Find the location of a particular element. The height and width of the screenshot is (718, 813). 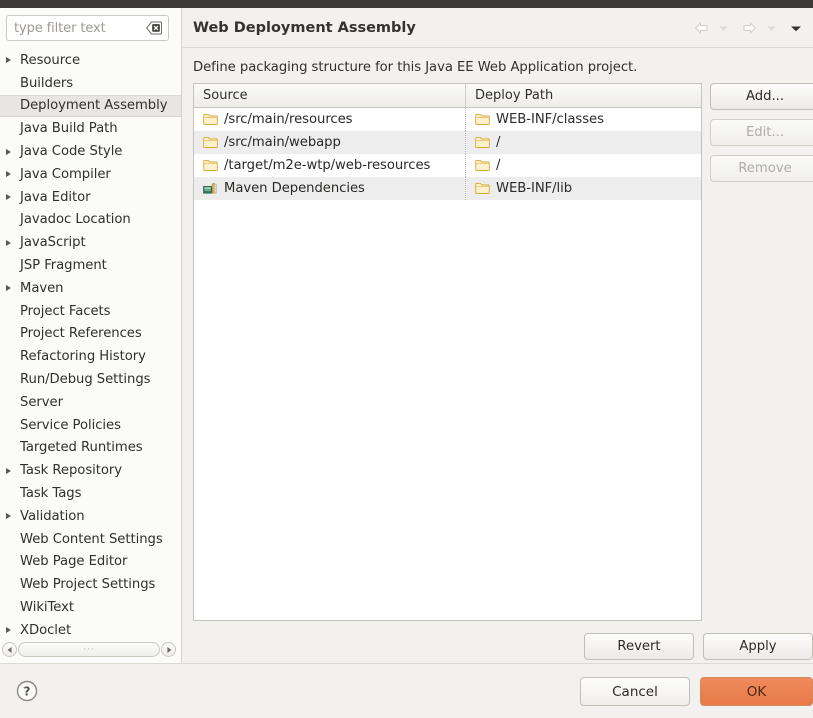

sidebar-item-label: Refactoring History is located at coordinates (83, 357).